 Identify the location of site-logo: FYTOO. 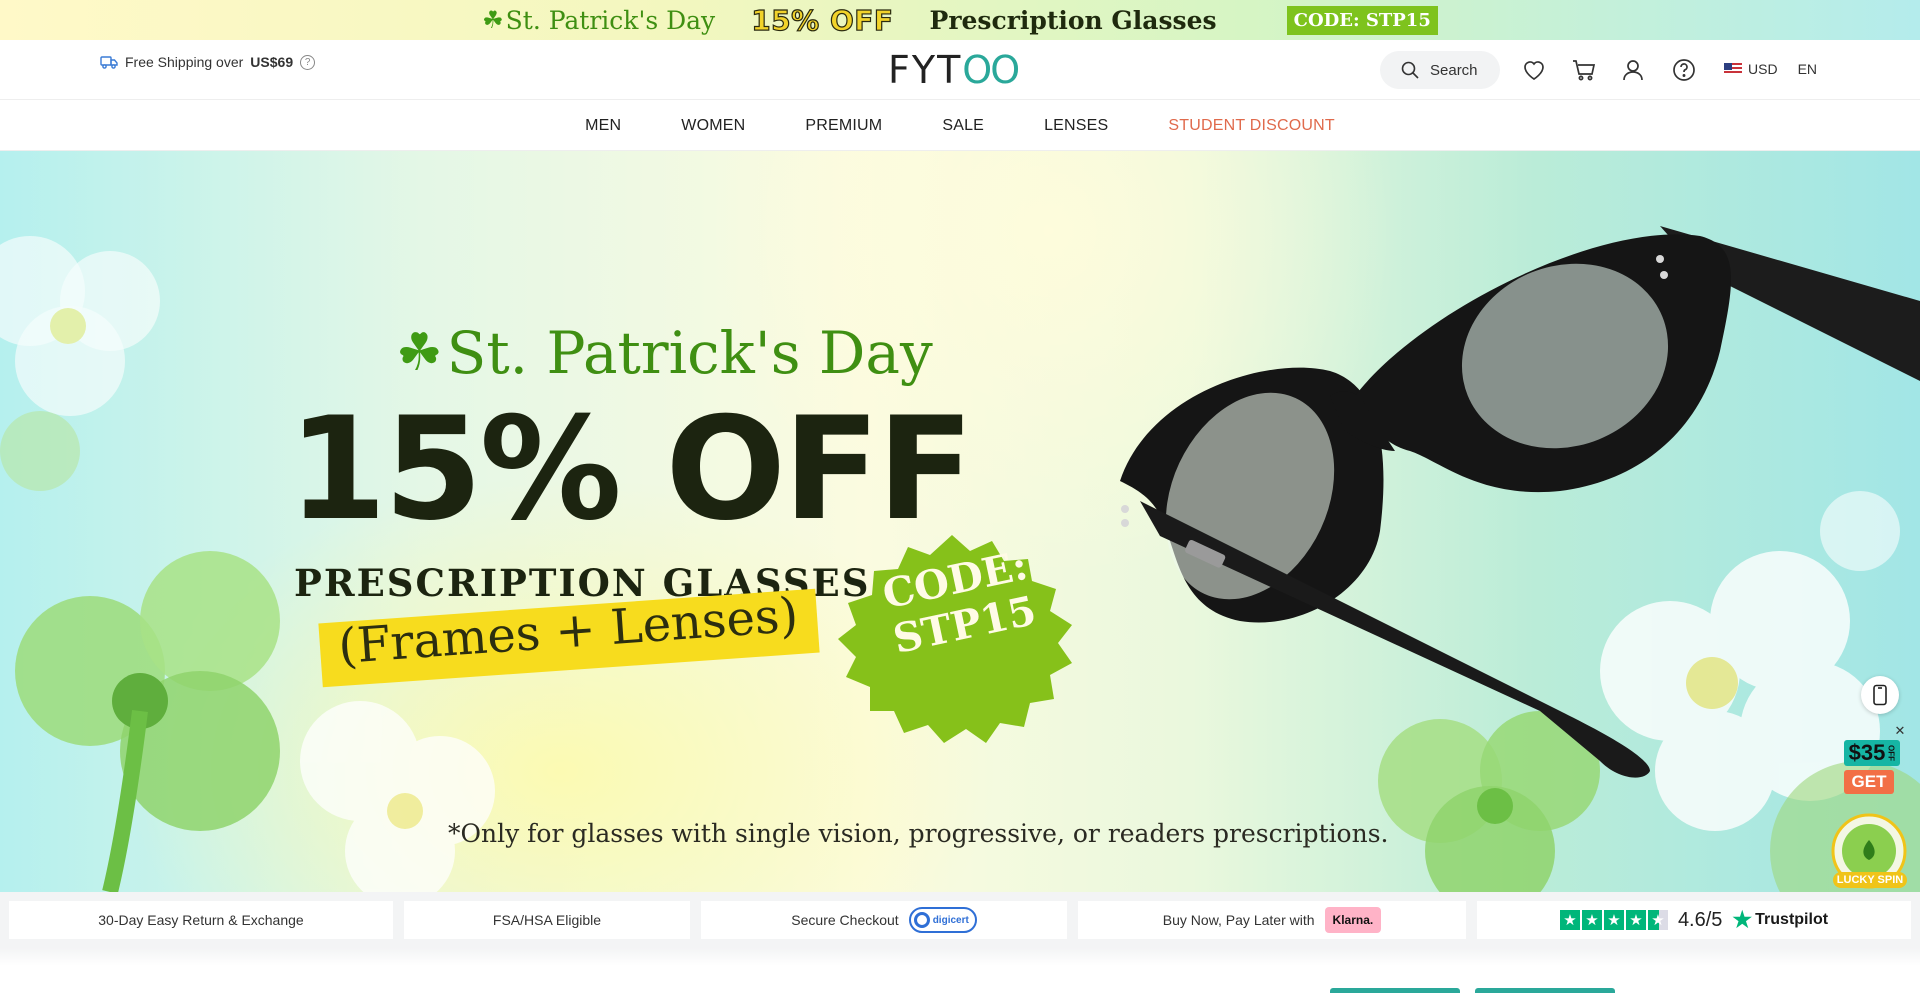
(954, 70).